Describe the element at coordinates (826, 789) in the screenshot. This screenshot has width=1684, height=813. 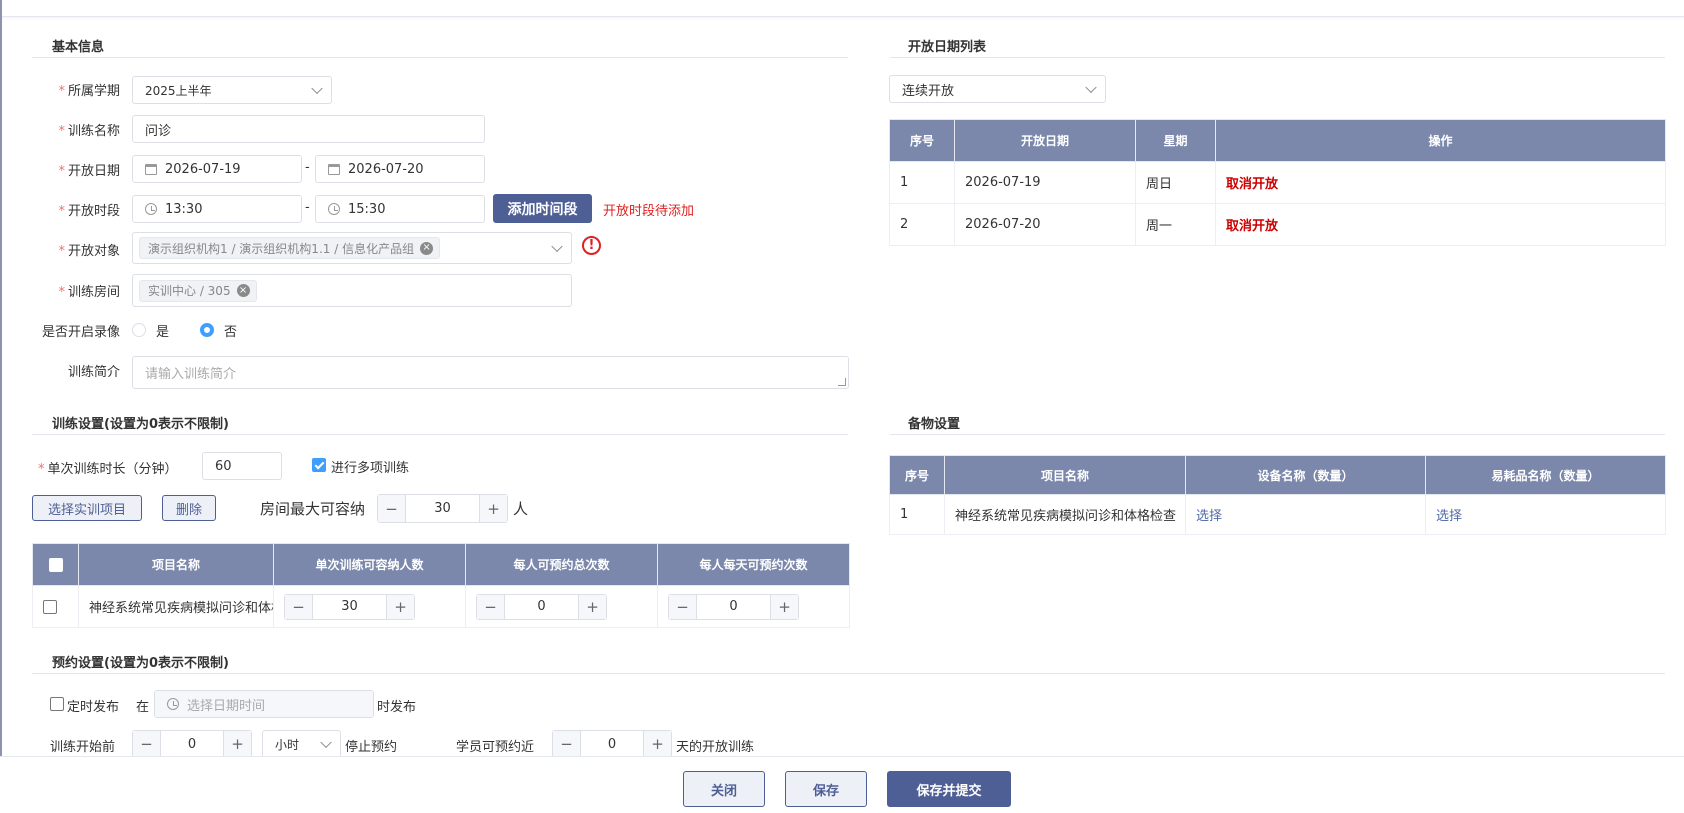
I see `save-button: 保存` at that location.